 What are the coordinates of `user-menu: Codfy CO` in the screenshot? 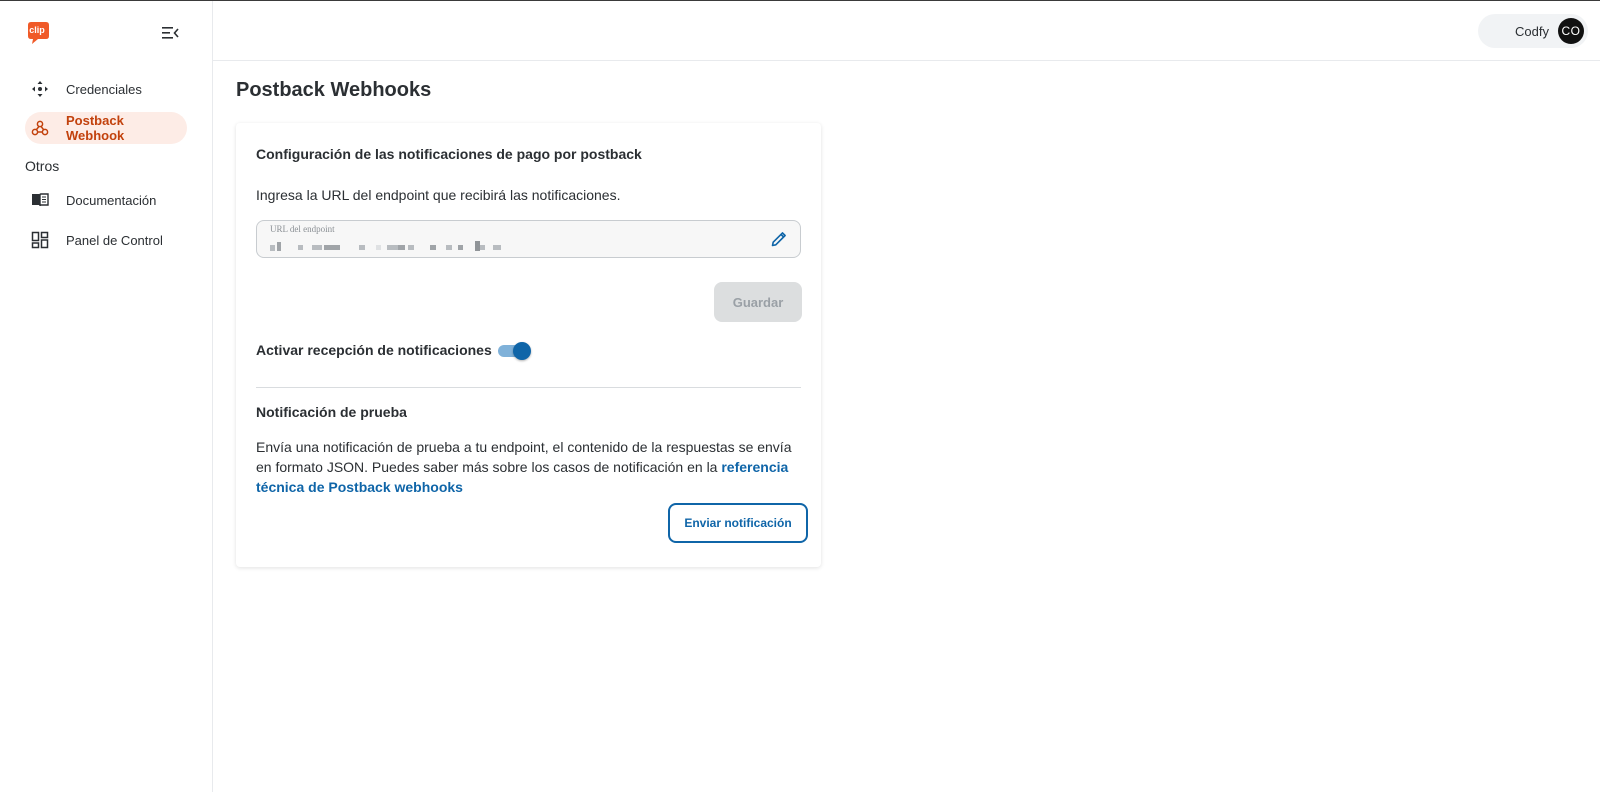 It's located at (1533, 31).